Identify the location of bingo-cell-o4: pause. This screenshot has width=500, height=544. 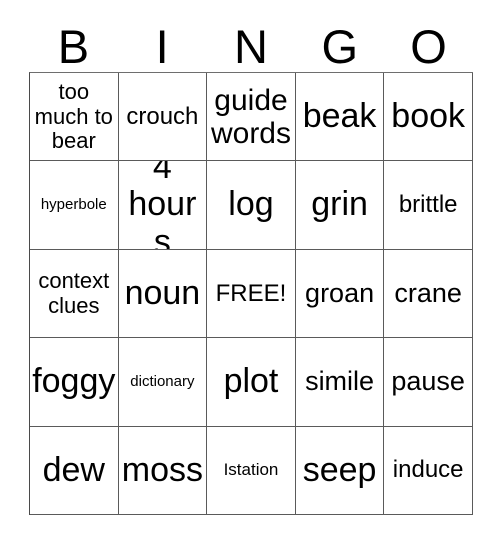
(428, 382).